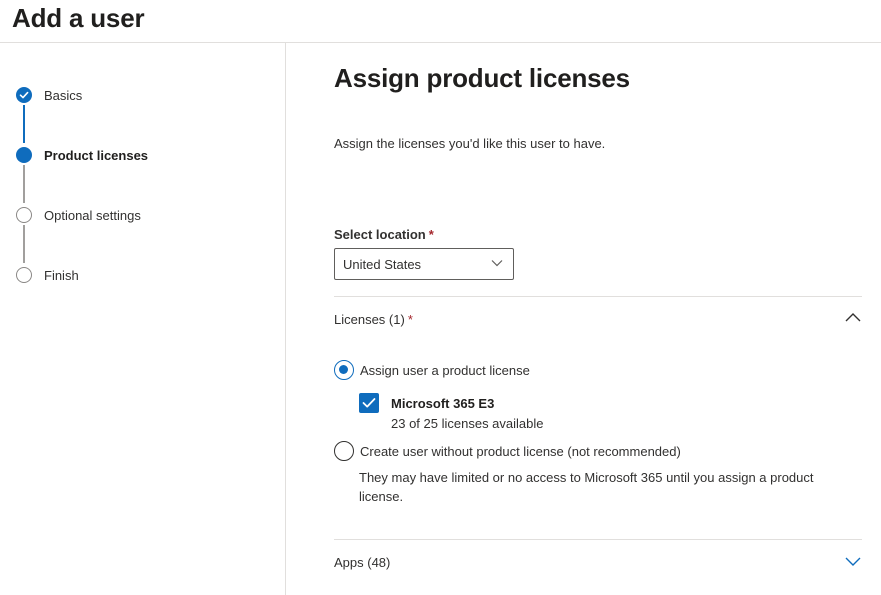  Describe the element at coordinates (63, 95) in the screenshot. I see `step-label-basics: Basics` at that location.